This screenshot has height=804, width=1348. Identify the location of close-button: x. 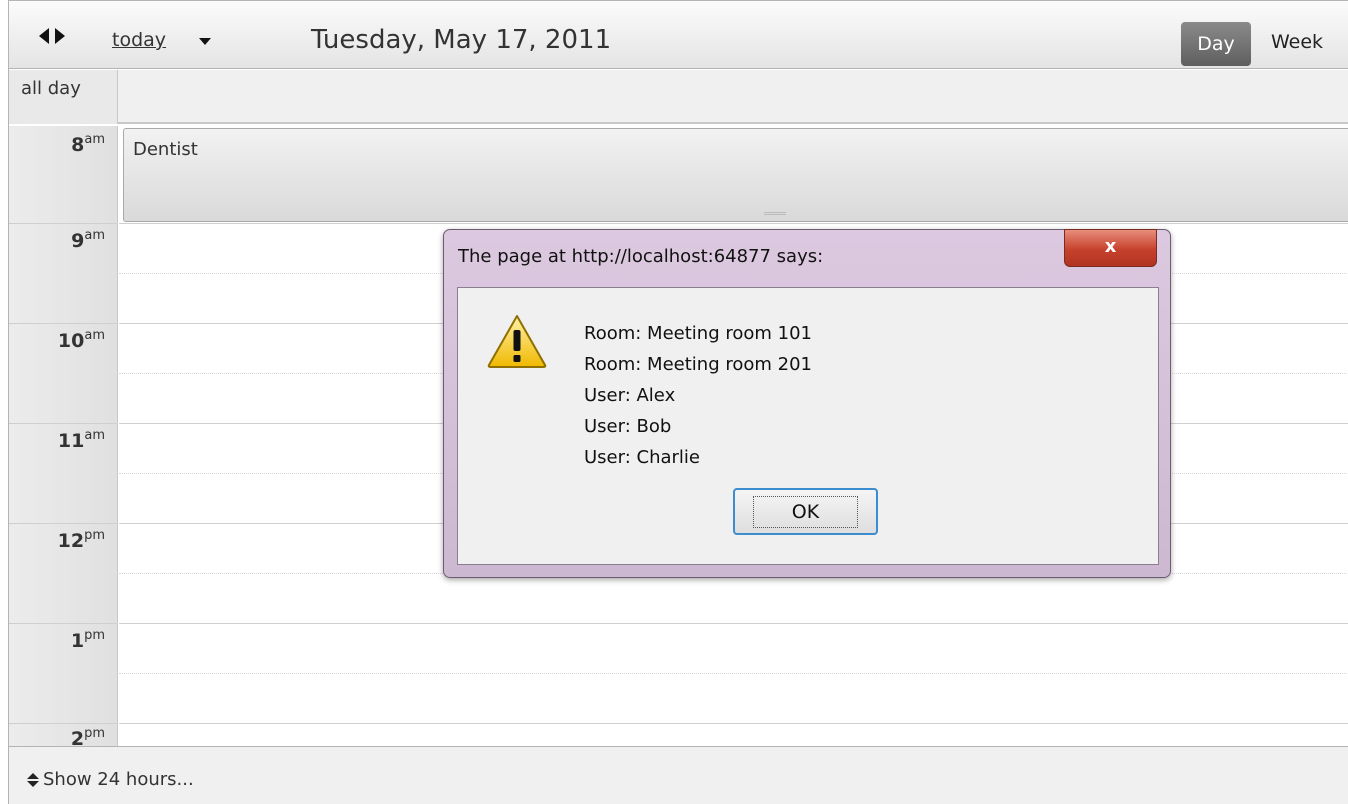
(1110, 248).